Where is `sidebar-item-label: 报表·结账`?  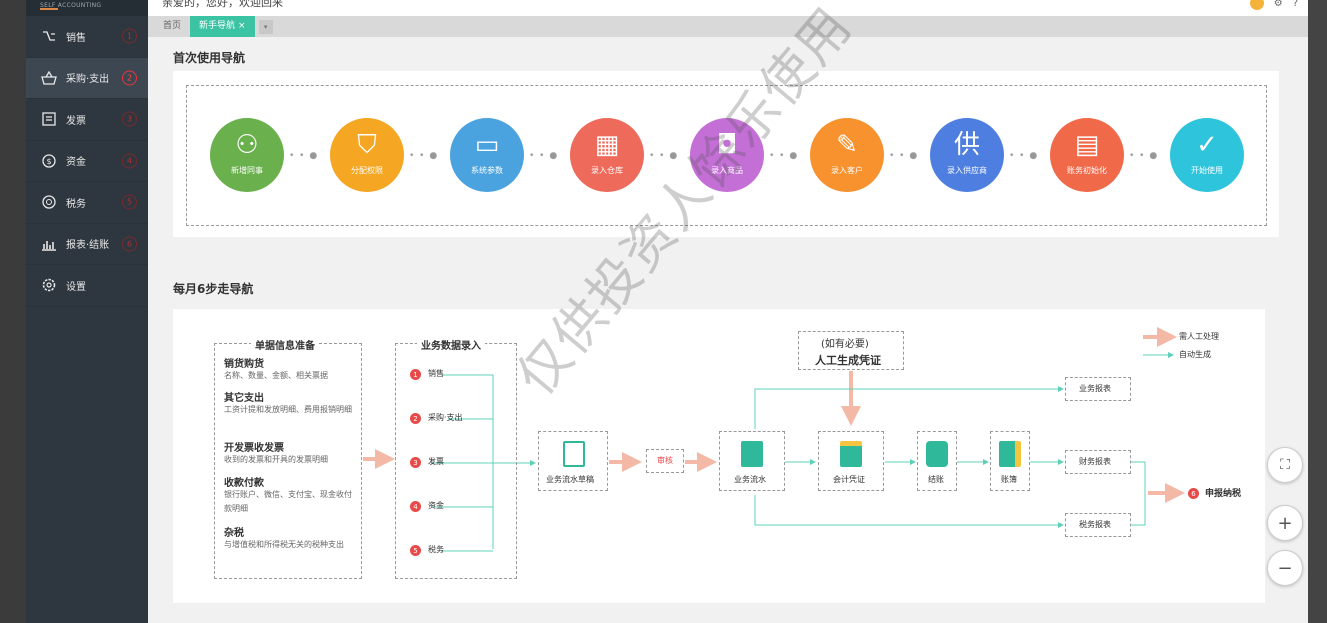
sidebar-item-label: 报表·结账 is located at coordinates (88, 246).